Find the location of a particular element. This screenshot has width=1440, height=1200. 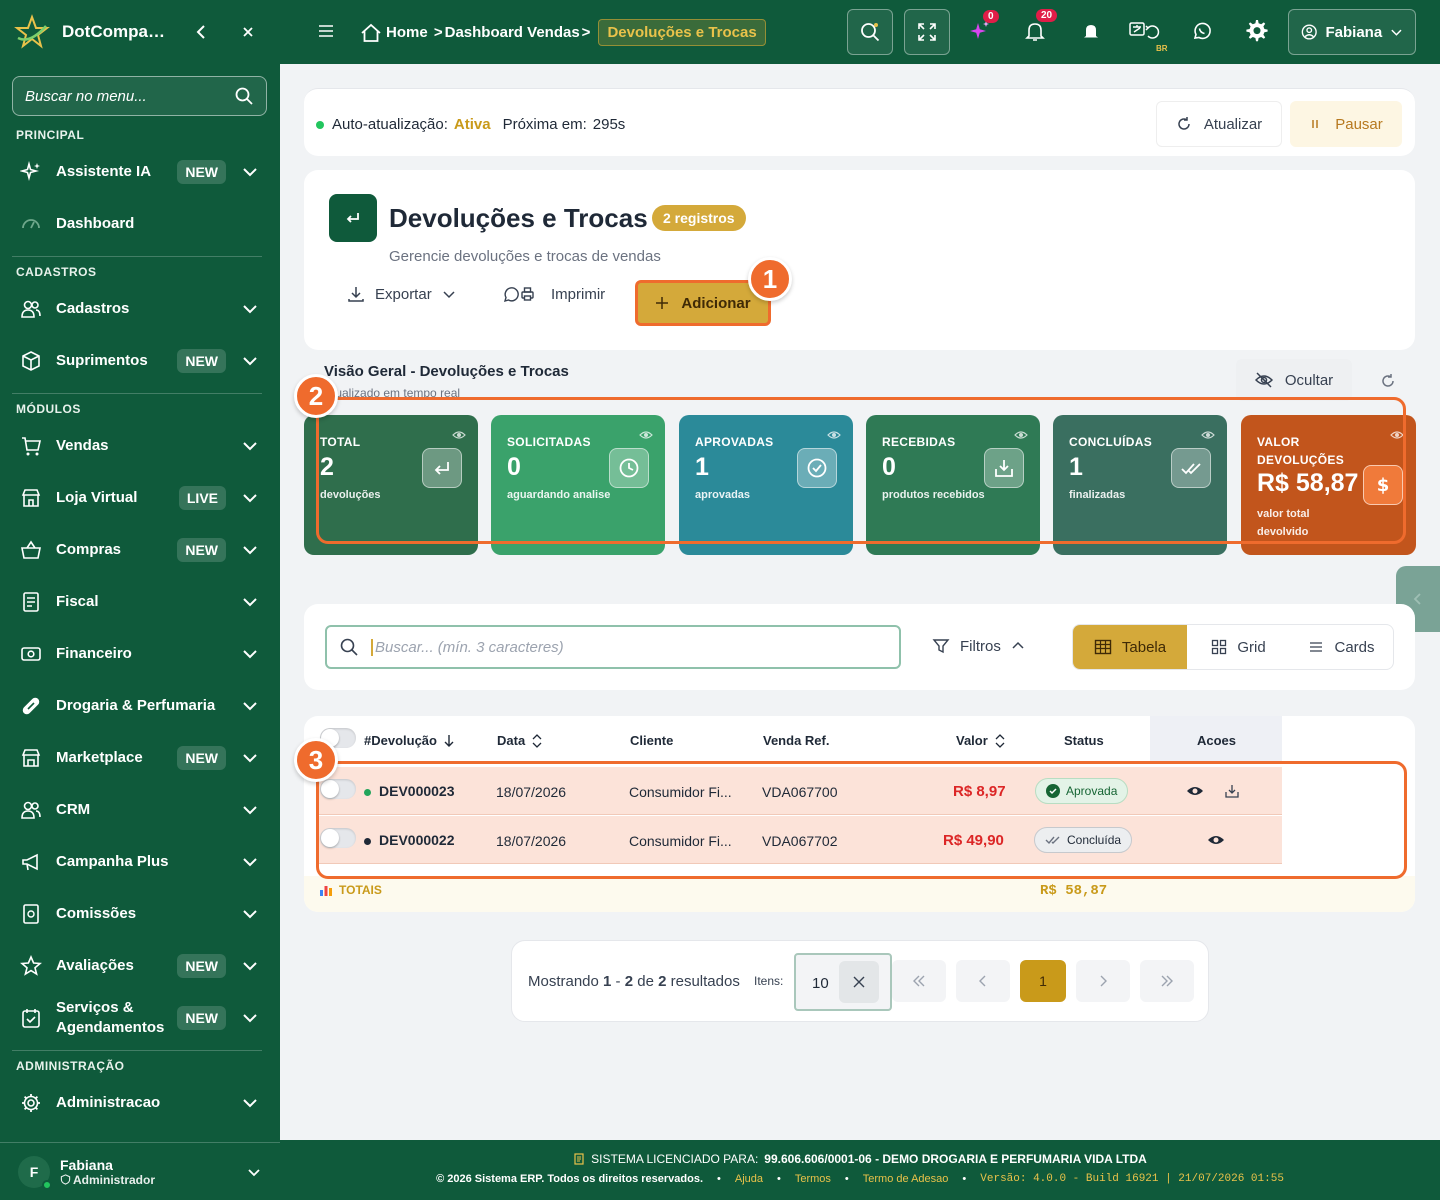

adhesion-terms-link: Termo de Adesao is located at coordinates (906, 1179).